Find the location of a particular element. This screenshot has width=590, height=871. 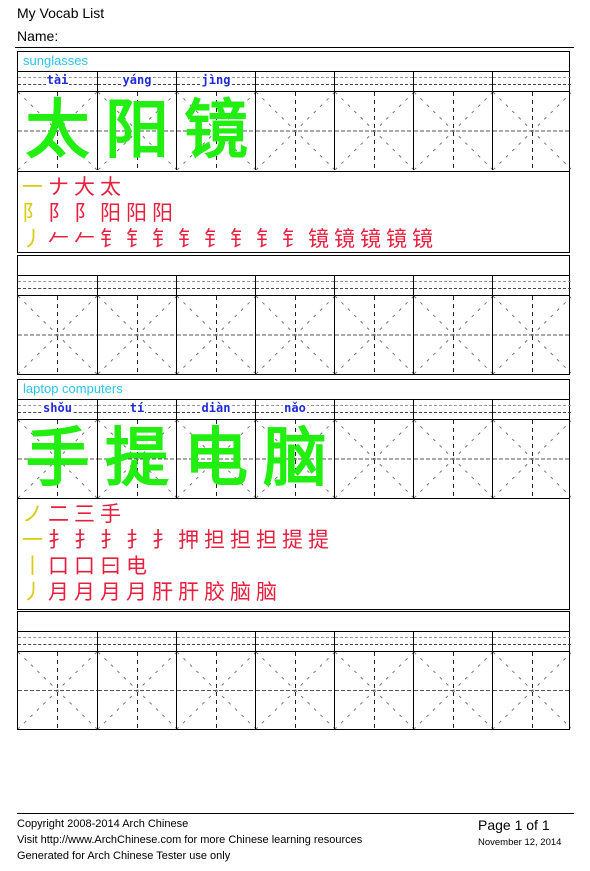

pinyin-text: nǎo is located at coordinates (295, 408).